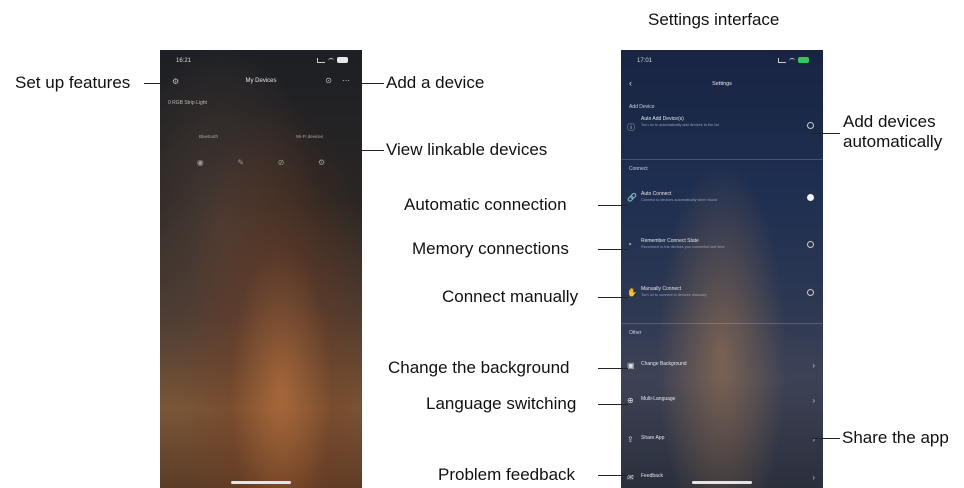 This screenshot has height=488, width=964. What do you see at coordinates (485, 204) in the screenshot?
I see `callout-auto-connection: Automatic connection` at bounding box center [485, 204].